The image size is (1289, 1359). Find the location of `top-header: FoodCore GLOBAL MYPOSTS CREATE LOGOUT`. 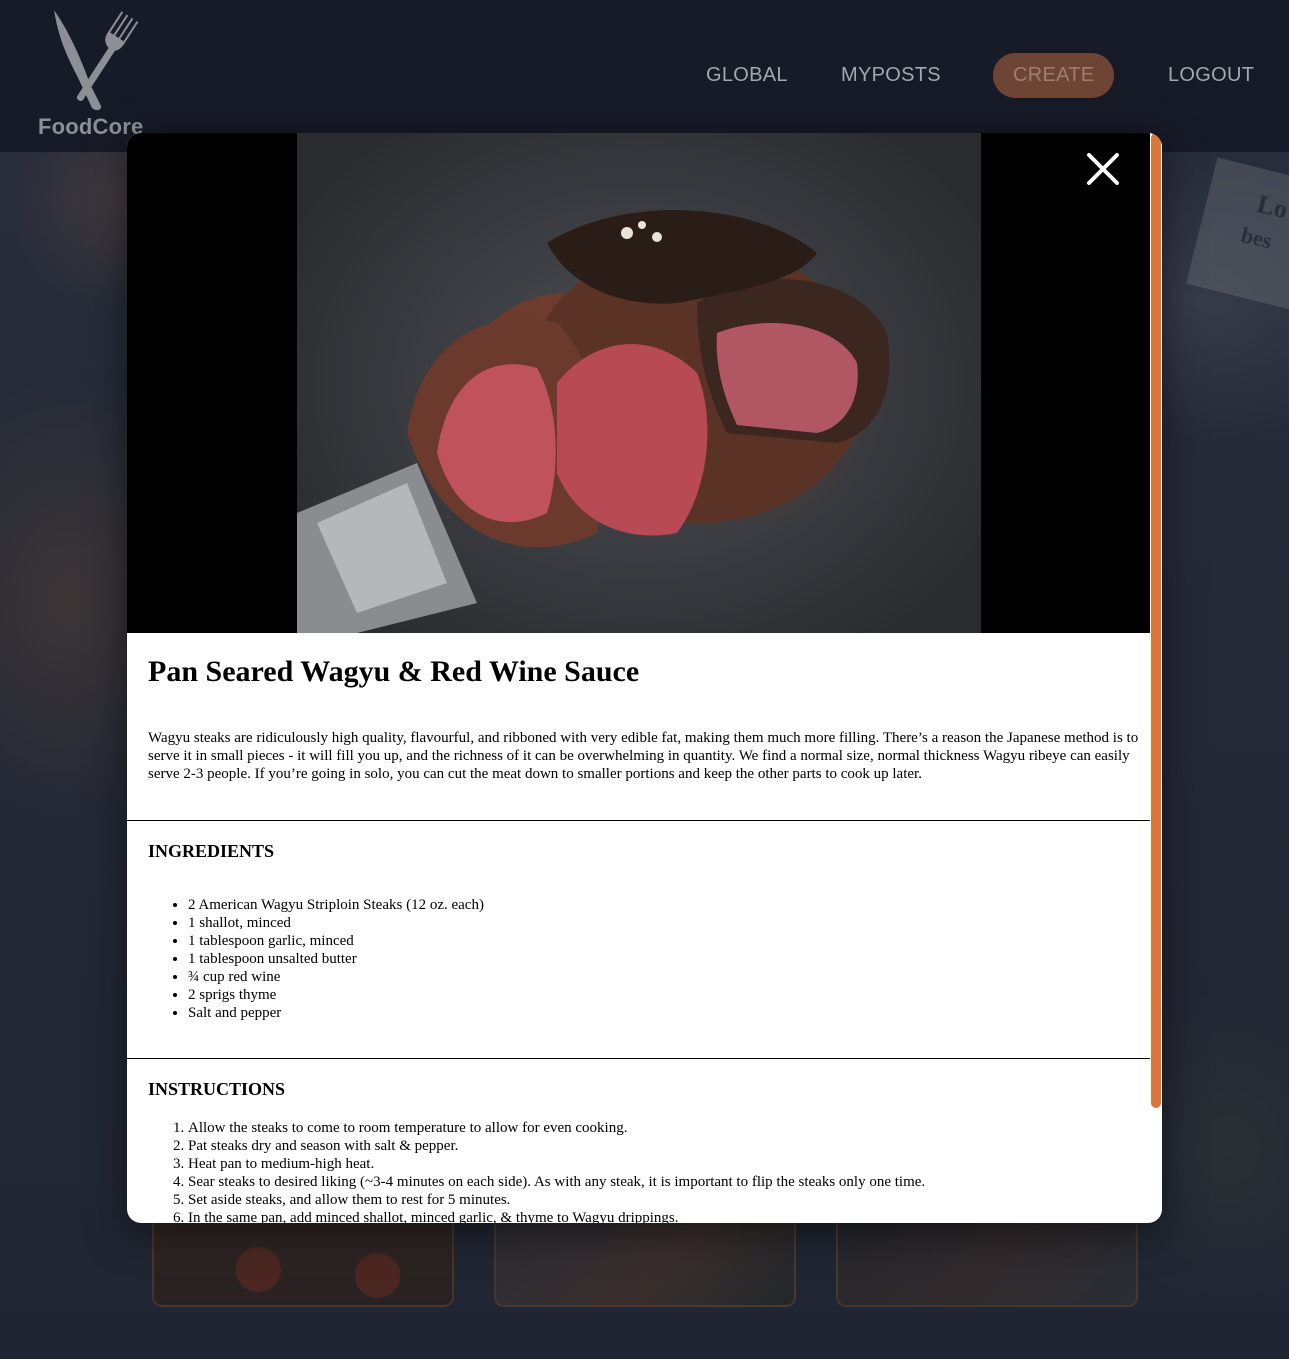

top-header: FoodCore GLOBAL MYPOSTS CREATE LOGOUT is located at coordinates (644, 76).